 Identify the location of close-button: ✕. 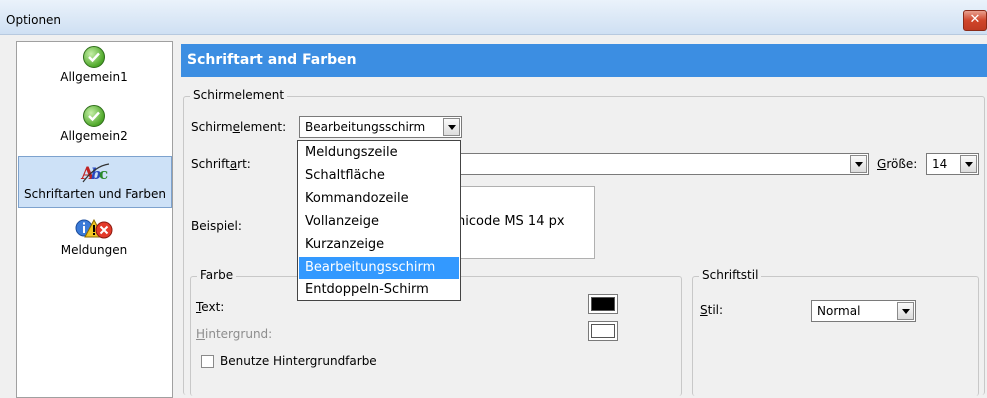
(975, 20).